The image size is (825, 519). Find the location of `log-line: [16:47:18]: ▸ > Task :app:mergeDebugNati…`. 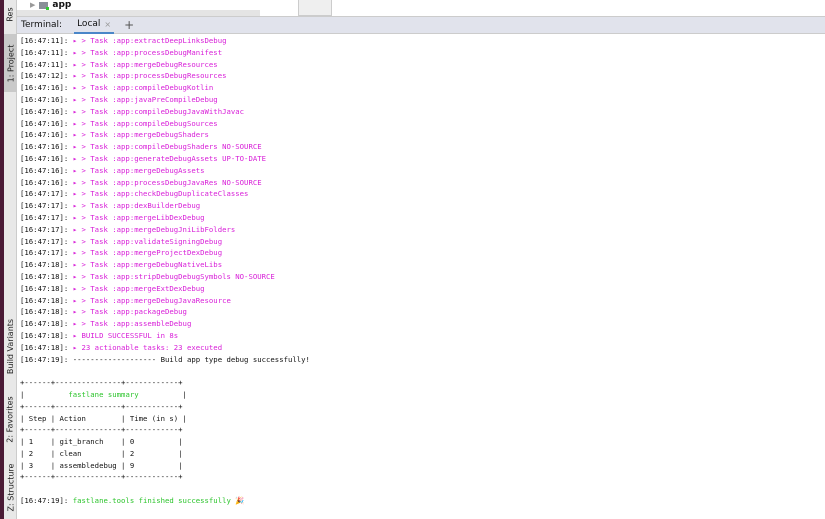

log-line: [16:47:18]: ▸ > Task :app:mergeDebugNati… is located at coordinates (165, 265).